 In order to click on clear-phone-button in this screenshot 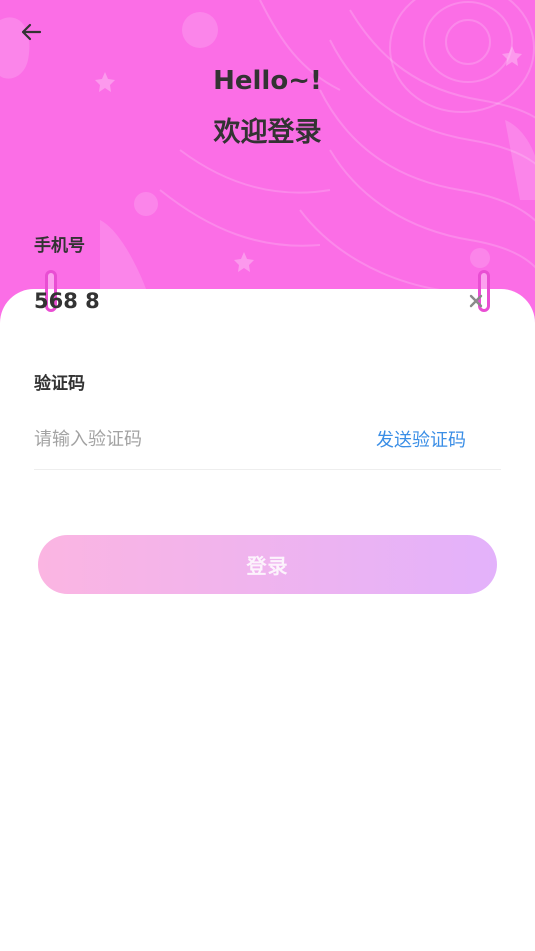, I will do `click(476, 301)`.